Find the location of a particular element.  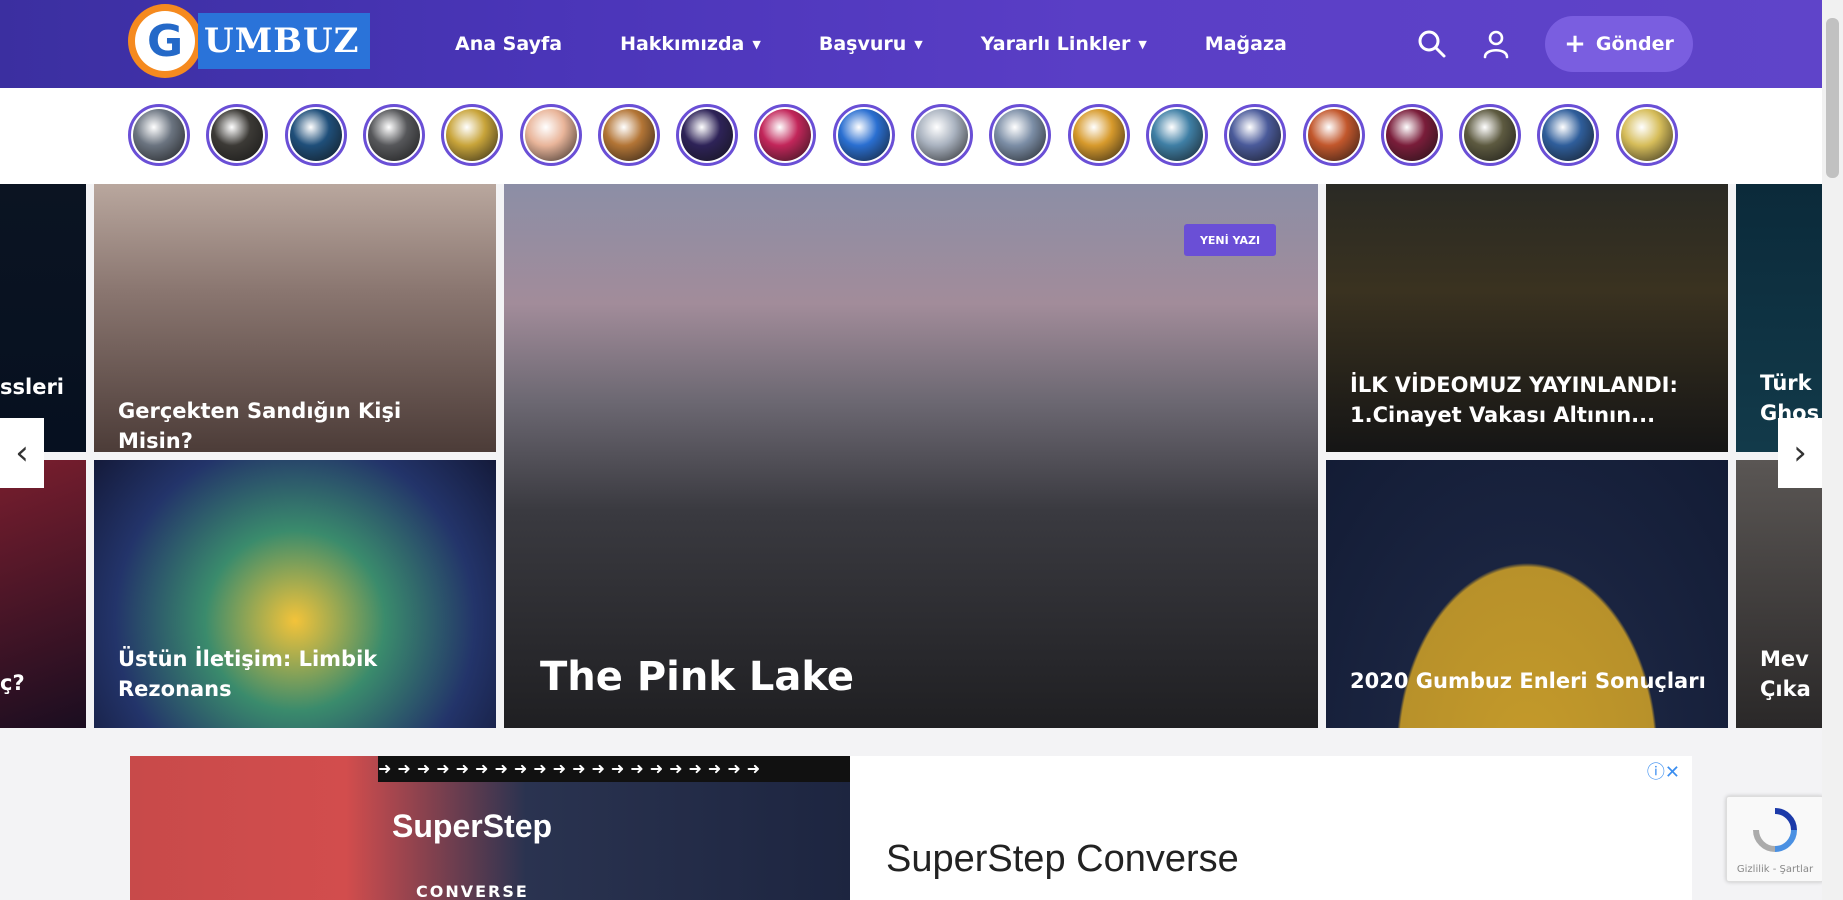

featured-card-1: Gerçekten Sandığın Kişi Misin? is located at coordinates (295, 318).